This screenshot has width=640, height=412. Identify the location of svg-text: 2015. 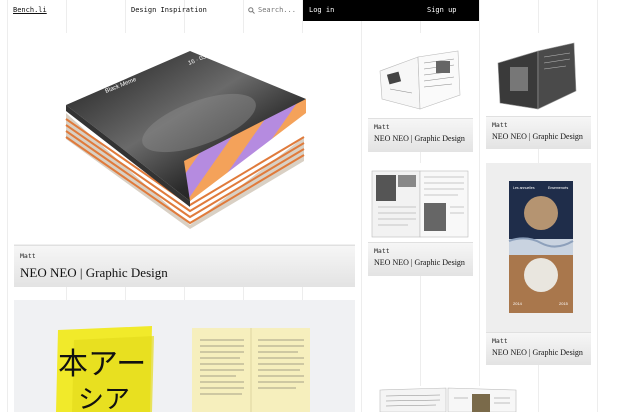
(564, 303).